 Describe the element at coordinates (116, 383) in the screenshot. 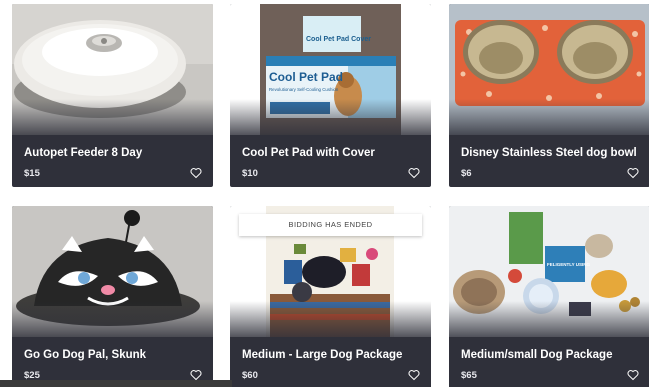

I see `browser-status-bar` at that location.